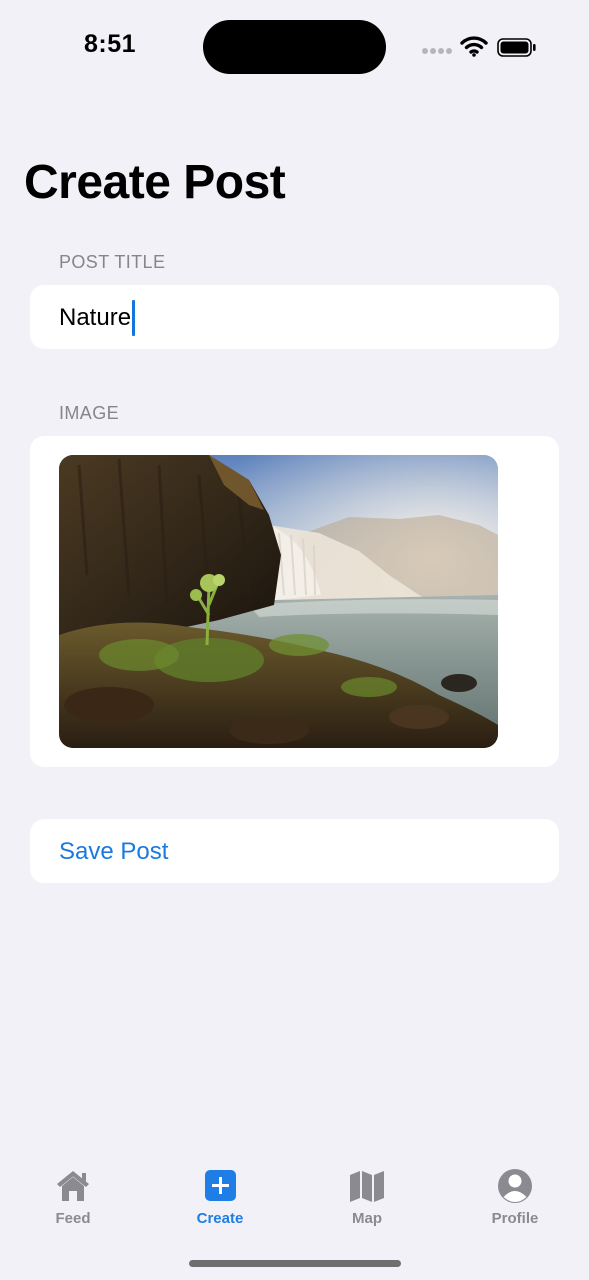 This screenshot has height=1280, width=589. I want to click on house-icon, so click(73, 1186).